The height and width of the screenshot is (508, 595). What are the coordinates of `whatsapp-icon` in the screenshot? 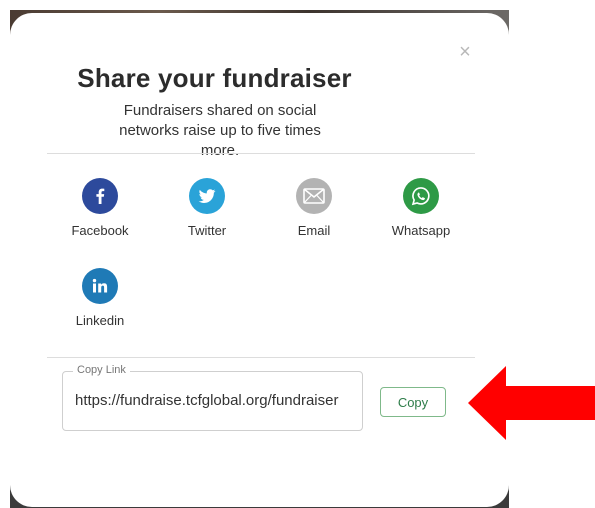 It's located at (421, 196).